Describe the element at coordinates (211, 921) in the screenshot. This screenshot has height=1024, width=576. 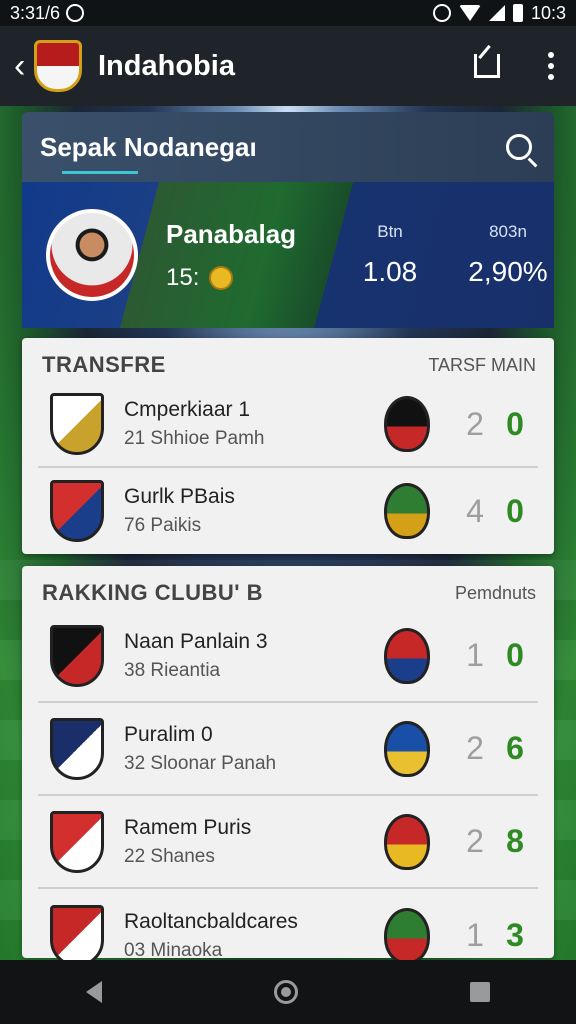
I see `club-row-title: Raoltancbaldcares` at that location.